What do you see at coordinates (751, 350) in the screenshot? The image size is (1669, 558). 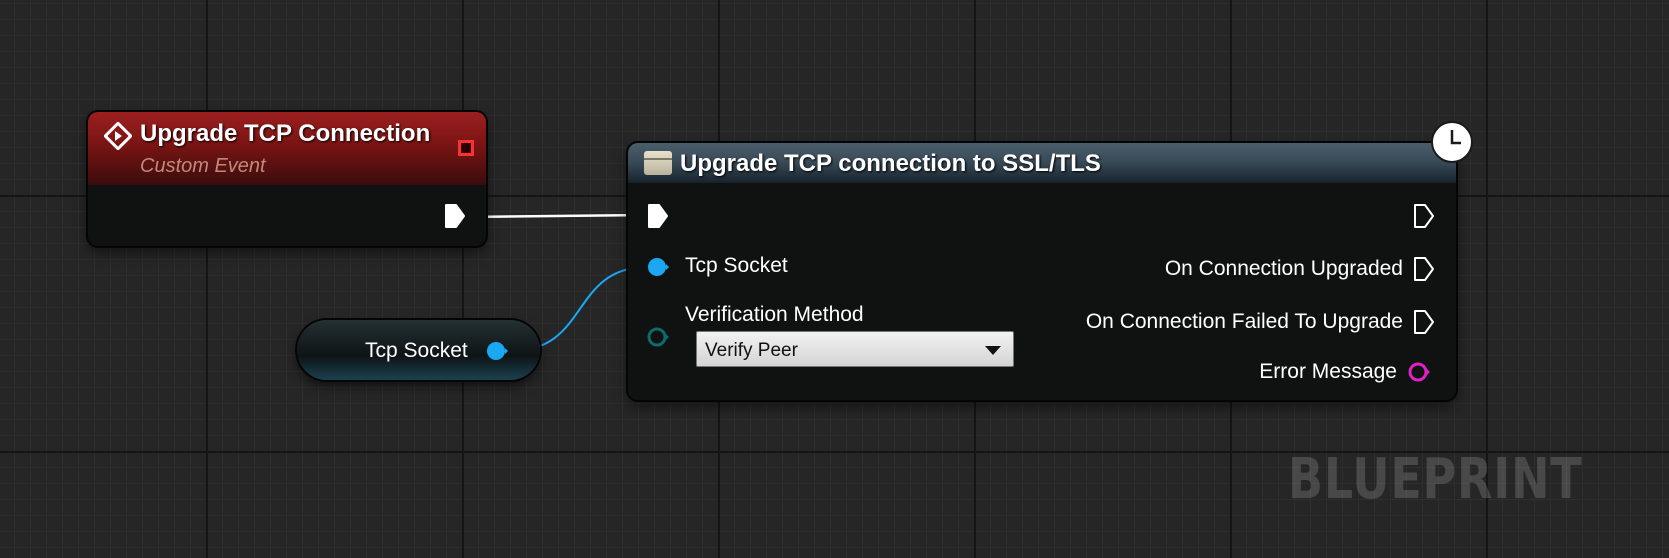 I see `dropdown-selected-value: Verify Peer` at bounding box center [751, 350].